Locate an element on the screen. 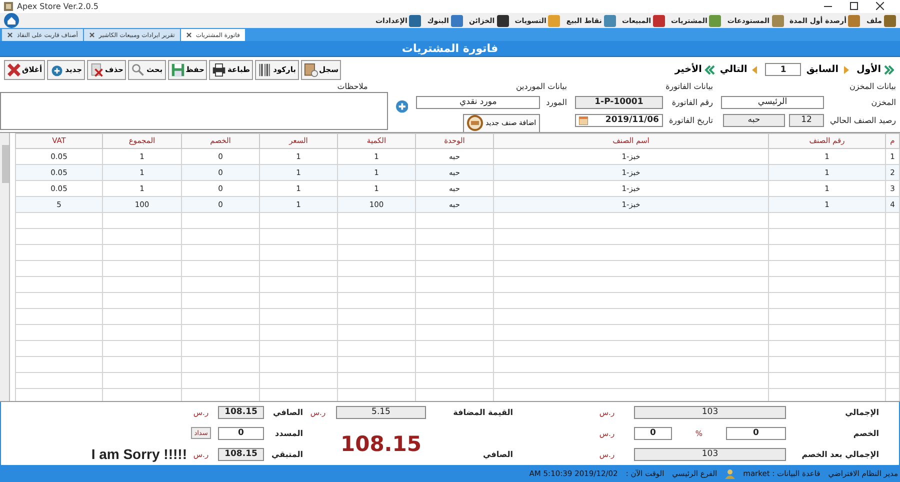  field-label: المورد is located at coordinates (556, 102).